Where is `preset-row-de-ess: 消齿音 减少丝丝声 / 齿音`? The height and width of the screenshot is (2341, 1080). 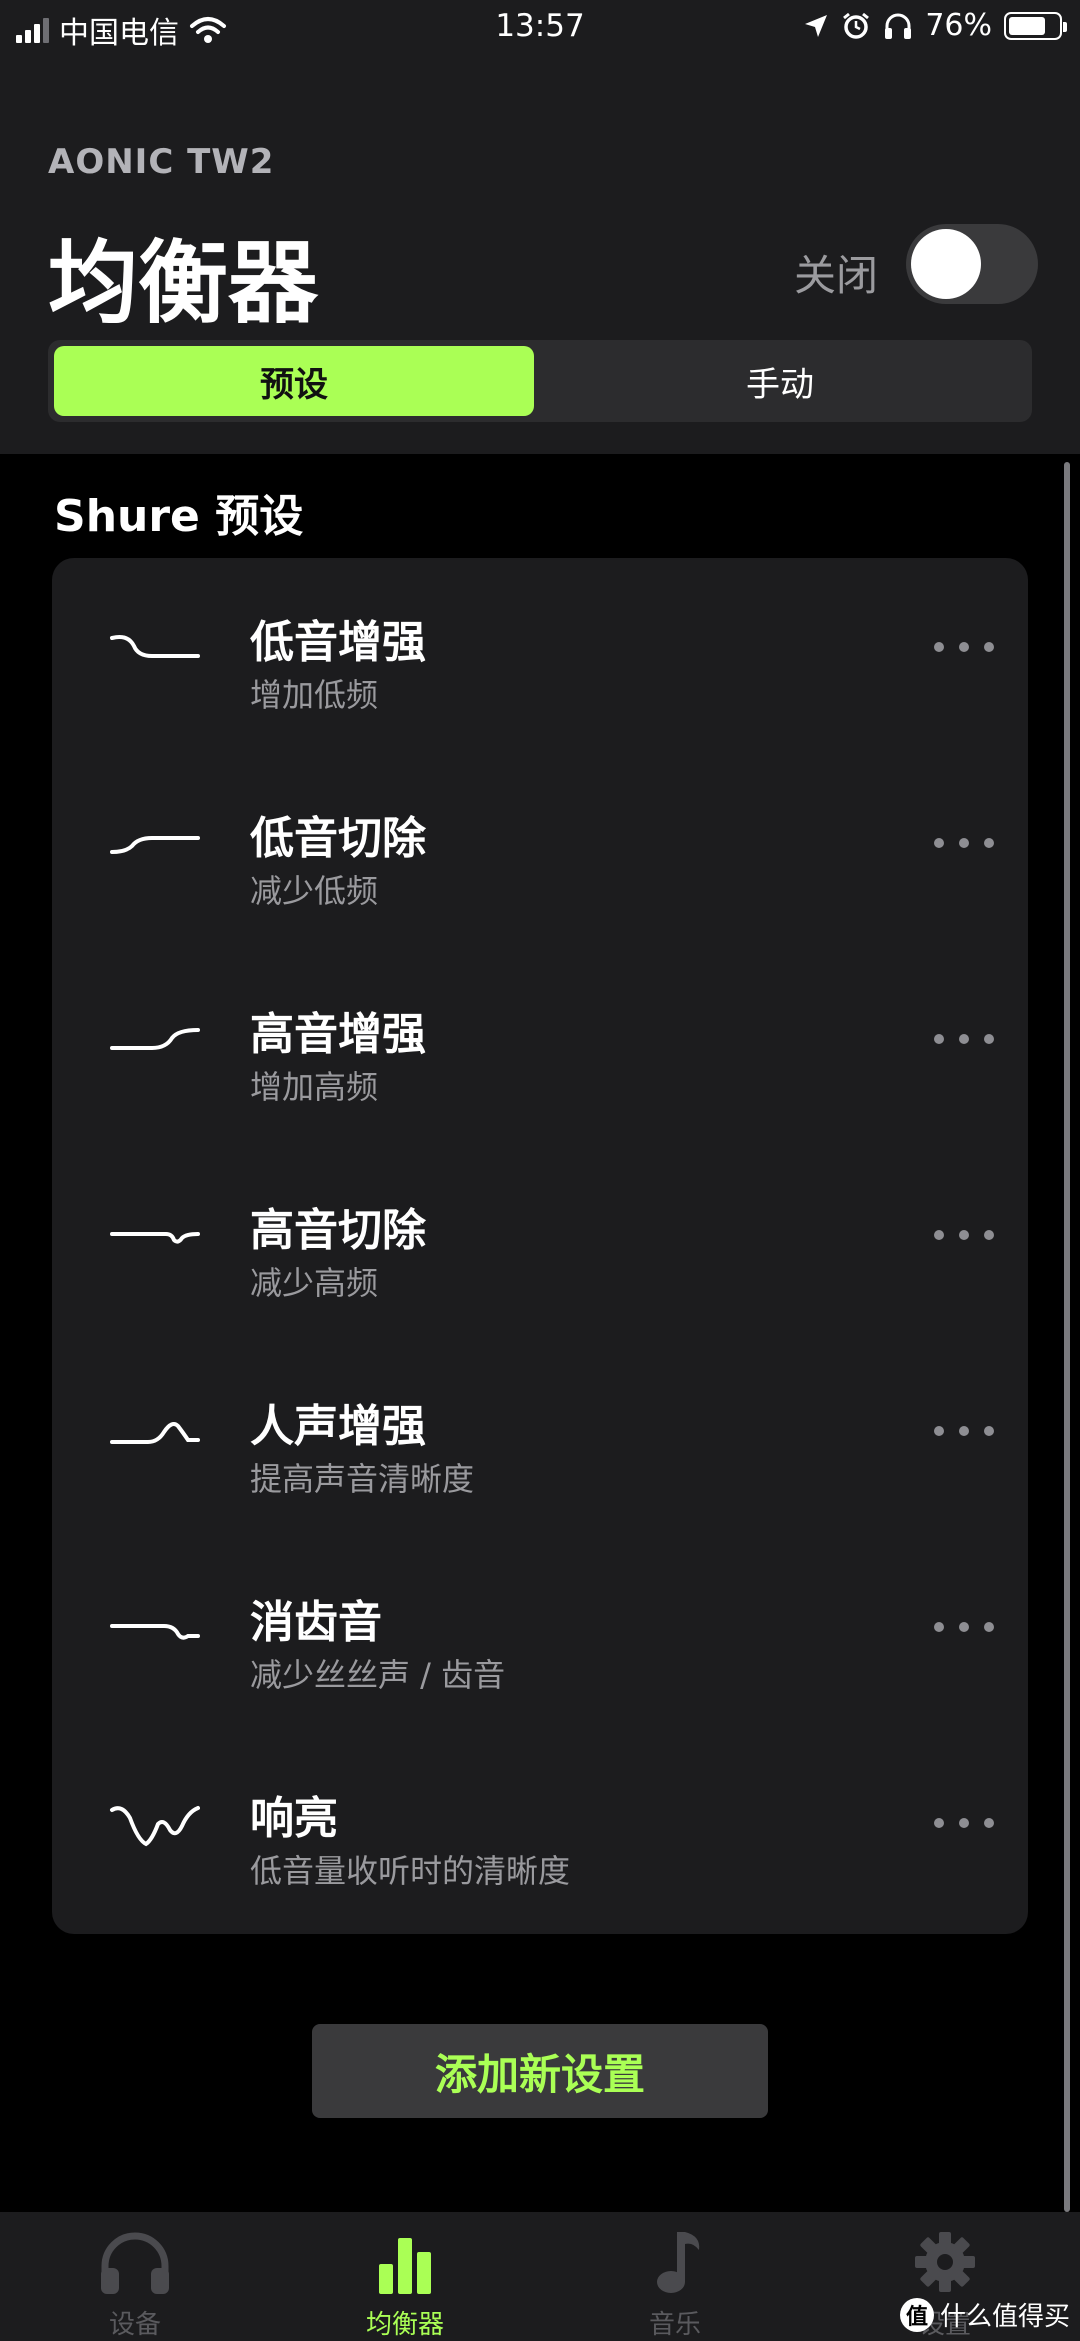
preset-row-de-ess: 消齿音 减少丝丝声 / 齿音 is located at coordinates (540, 1645).